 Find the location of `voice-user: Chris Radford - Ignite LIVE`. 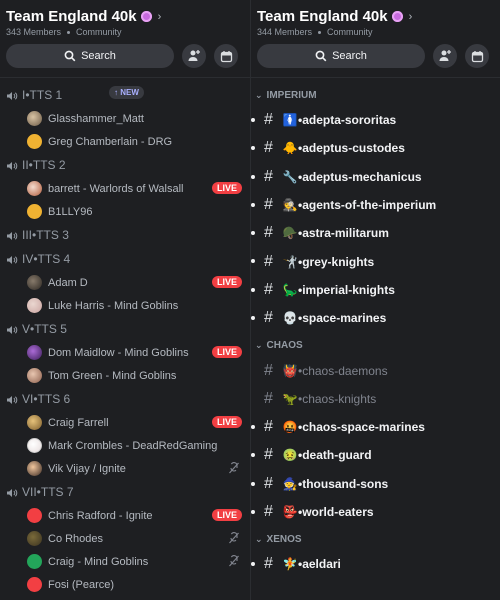

voice-user: Chris Radford - Ignite LIVE is located at coordinates (128, 515).